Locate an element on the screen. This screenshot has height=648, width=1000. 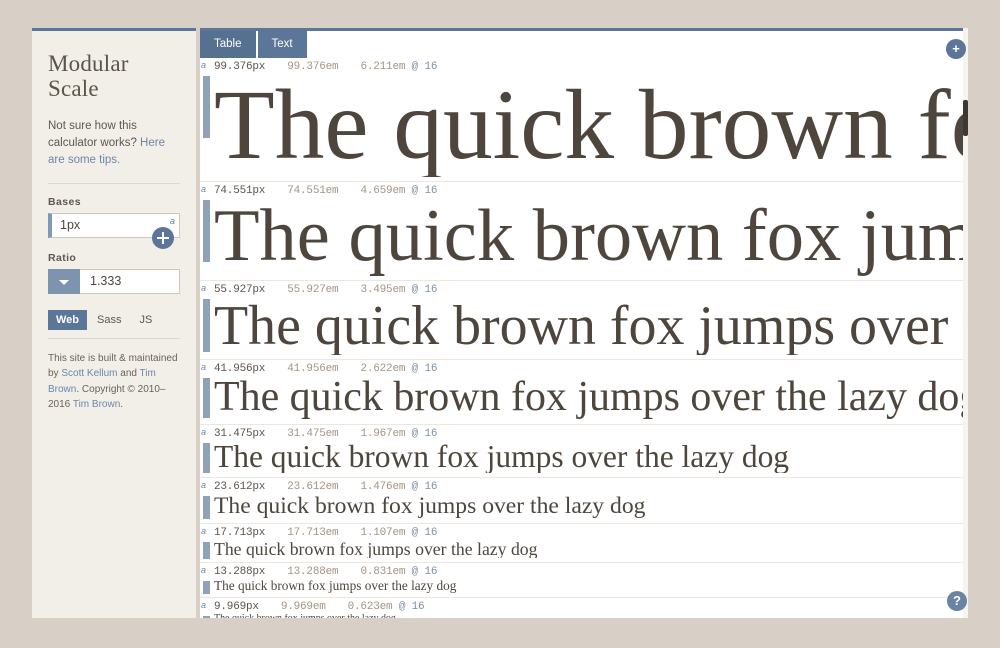
output-format-tabs: Web Sass JS is located at coordinates (114, 324).